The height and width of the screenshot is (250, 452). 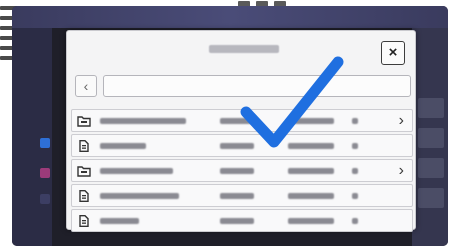 I want to click on checkmark-icon, so click(x=292, y=102).